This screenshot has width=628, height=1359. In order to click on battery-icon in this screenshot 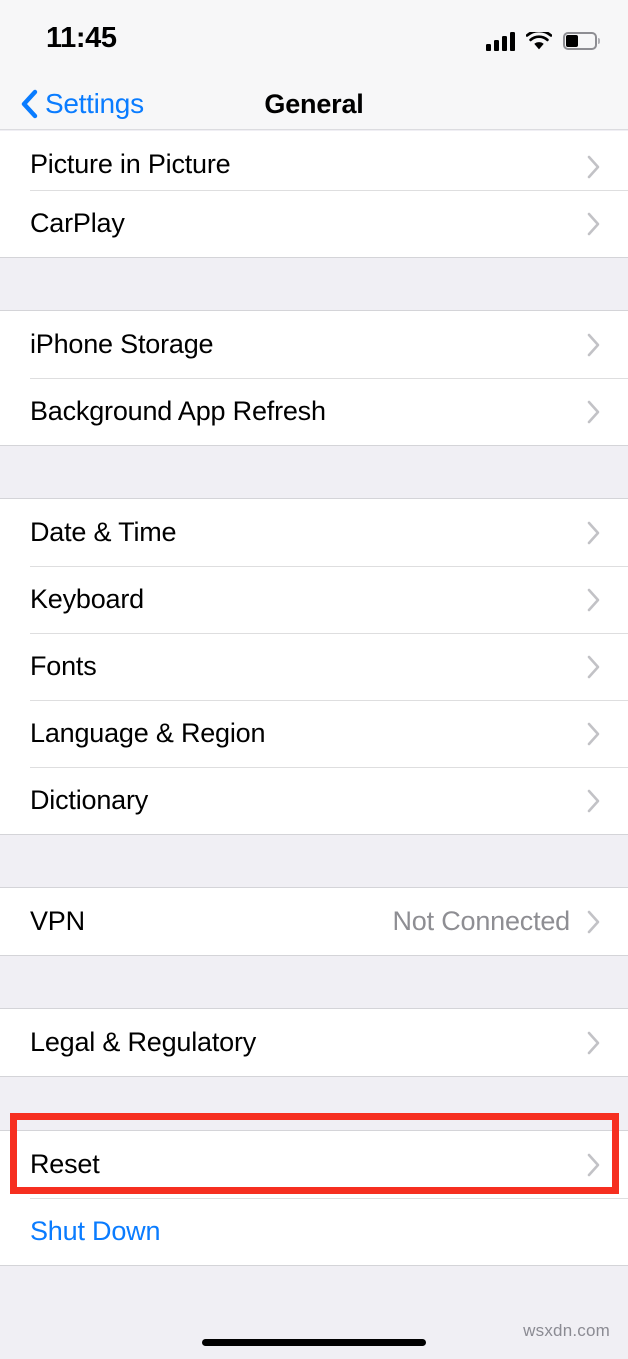, I will do `click(581, 41)`.